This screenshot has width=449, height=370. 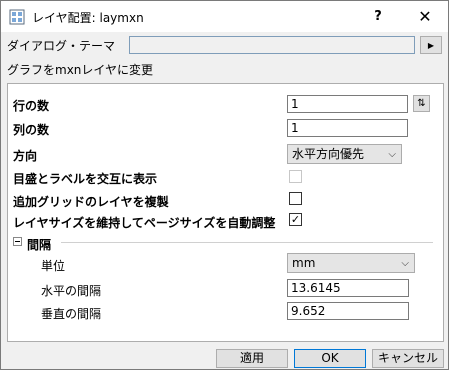 What do you see at coordinates (378, 16) in the screenshot?
I see `help-button: ?` at bounding box center [378, 16].